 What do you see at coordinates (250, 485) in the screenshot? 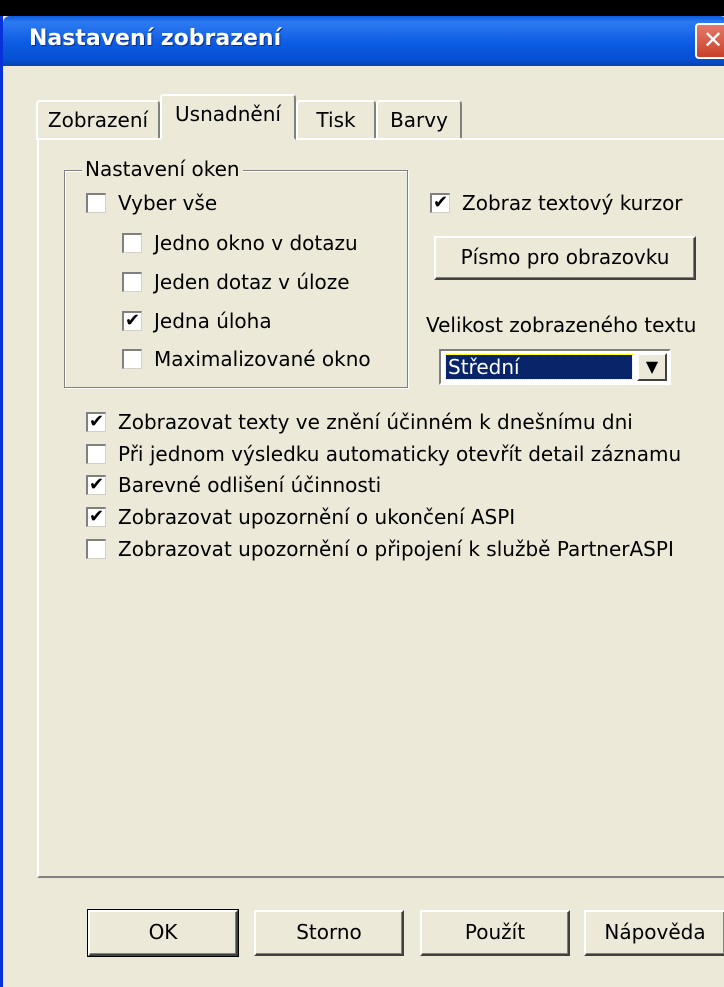
I see `checkbox-label: Barevné odlišení účinnosti` at bounding box center [250, 485].